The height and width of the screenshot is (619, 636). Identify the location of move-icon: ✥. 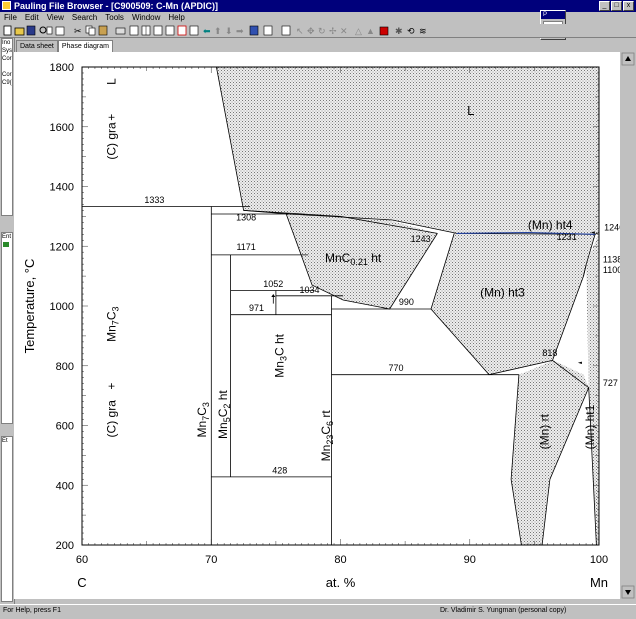
(311, 31).